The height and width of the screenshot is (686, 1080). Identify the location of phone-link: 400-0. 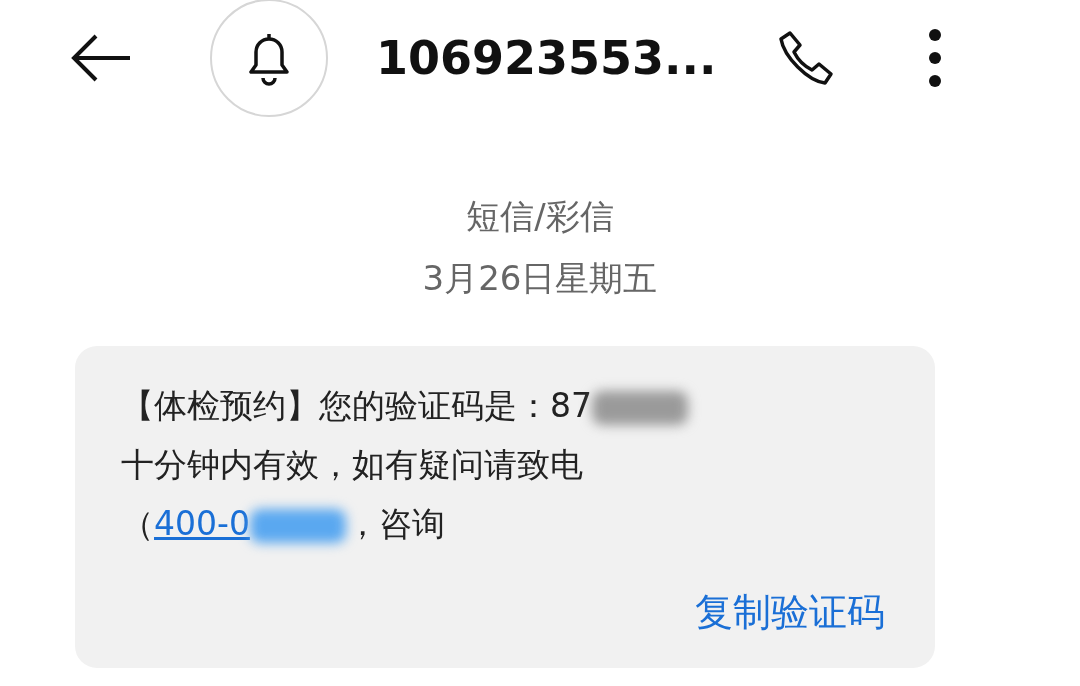
(202, 523).